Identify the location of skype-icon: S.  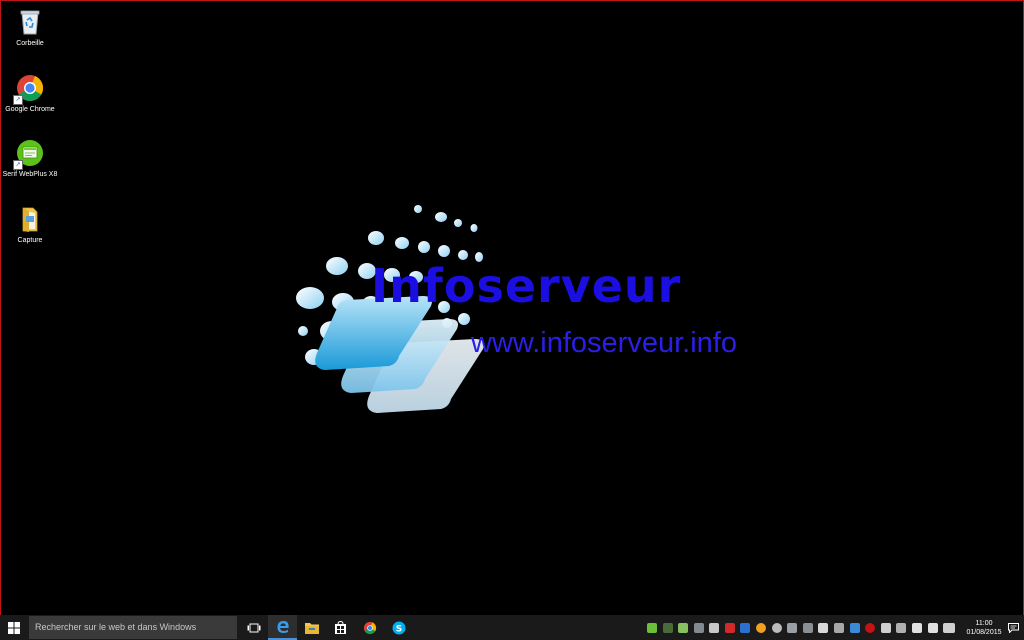
(398, 627).